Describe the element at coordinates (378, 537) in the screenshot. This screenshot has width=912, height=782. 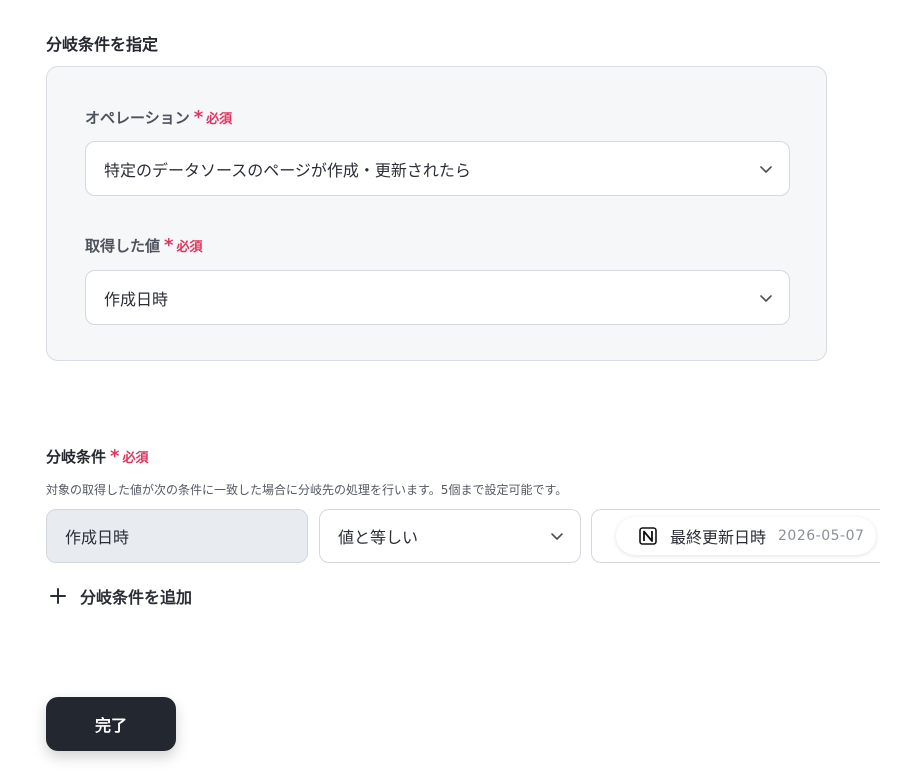
I see `condition-operator-value: 値と等しい` at that location.